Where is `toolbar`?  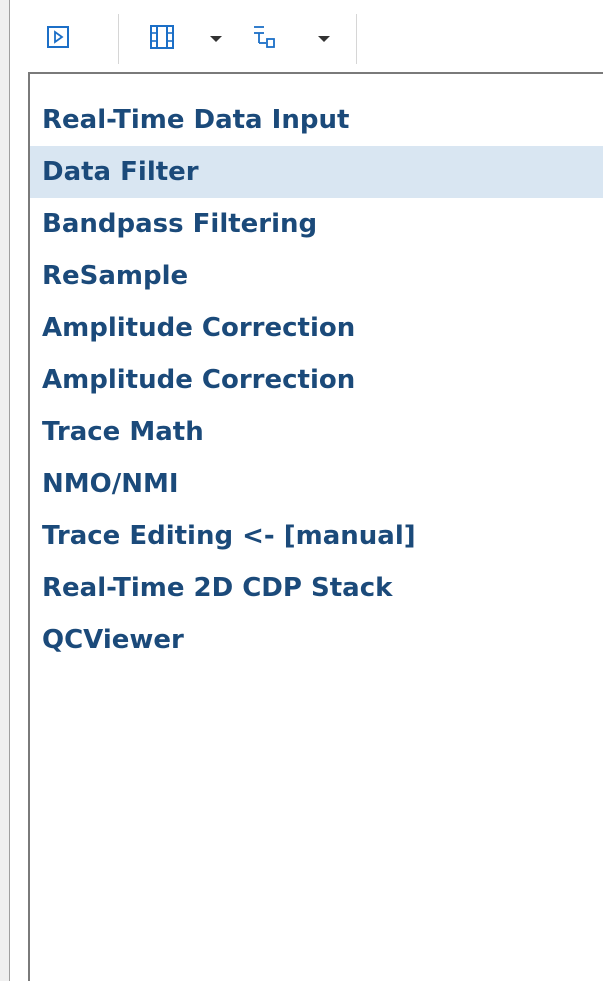
toolbar is located at coordinates (306, 36).